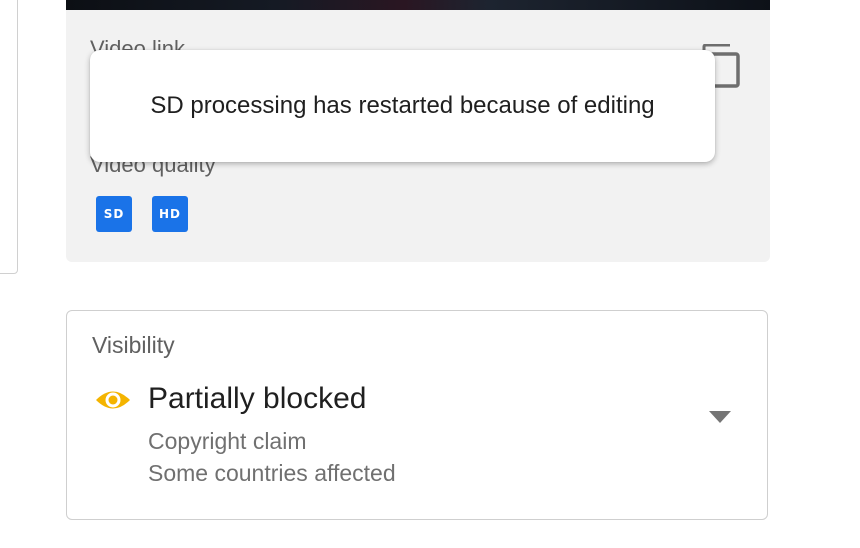 The height and width of the screenshot is (548, 860). I want to click on visibility-status: Partially blocked, so click(257, 398).